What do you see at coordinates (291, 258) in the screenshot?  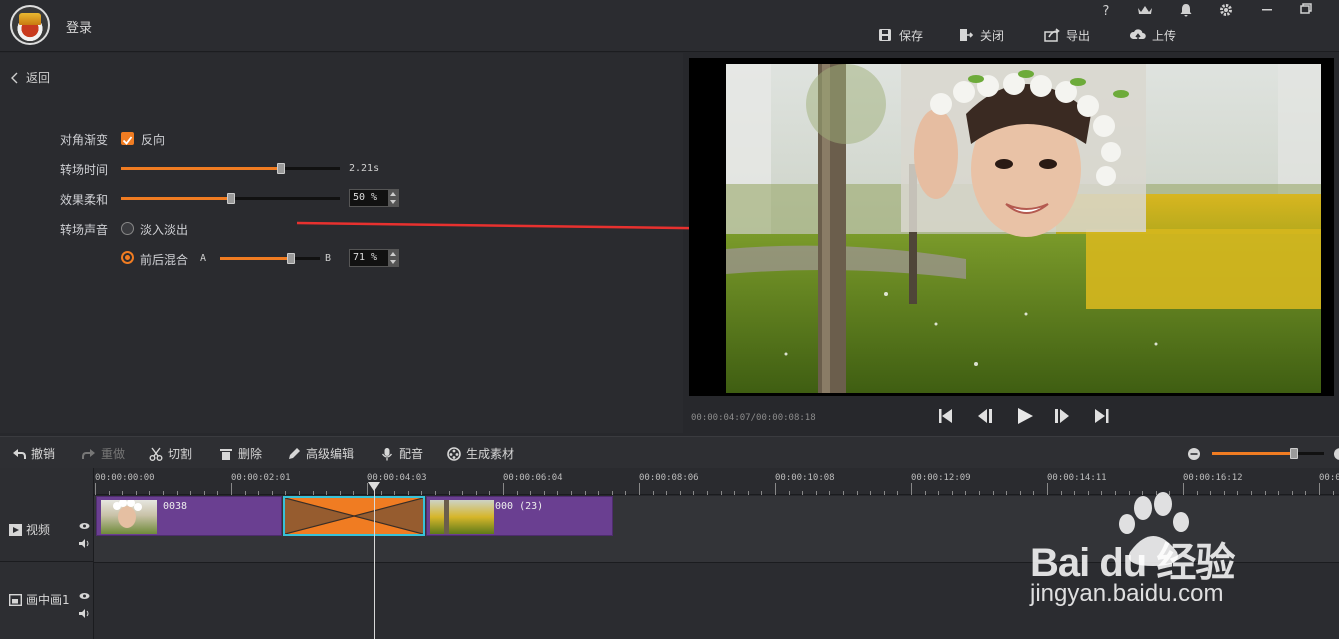 I see `mix-slider-knob` at bounding box center [291, 258].